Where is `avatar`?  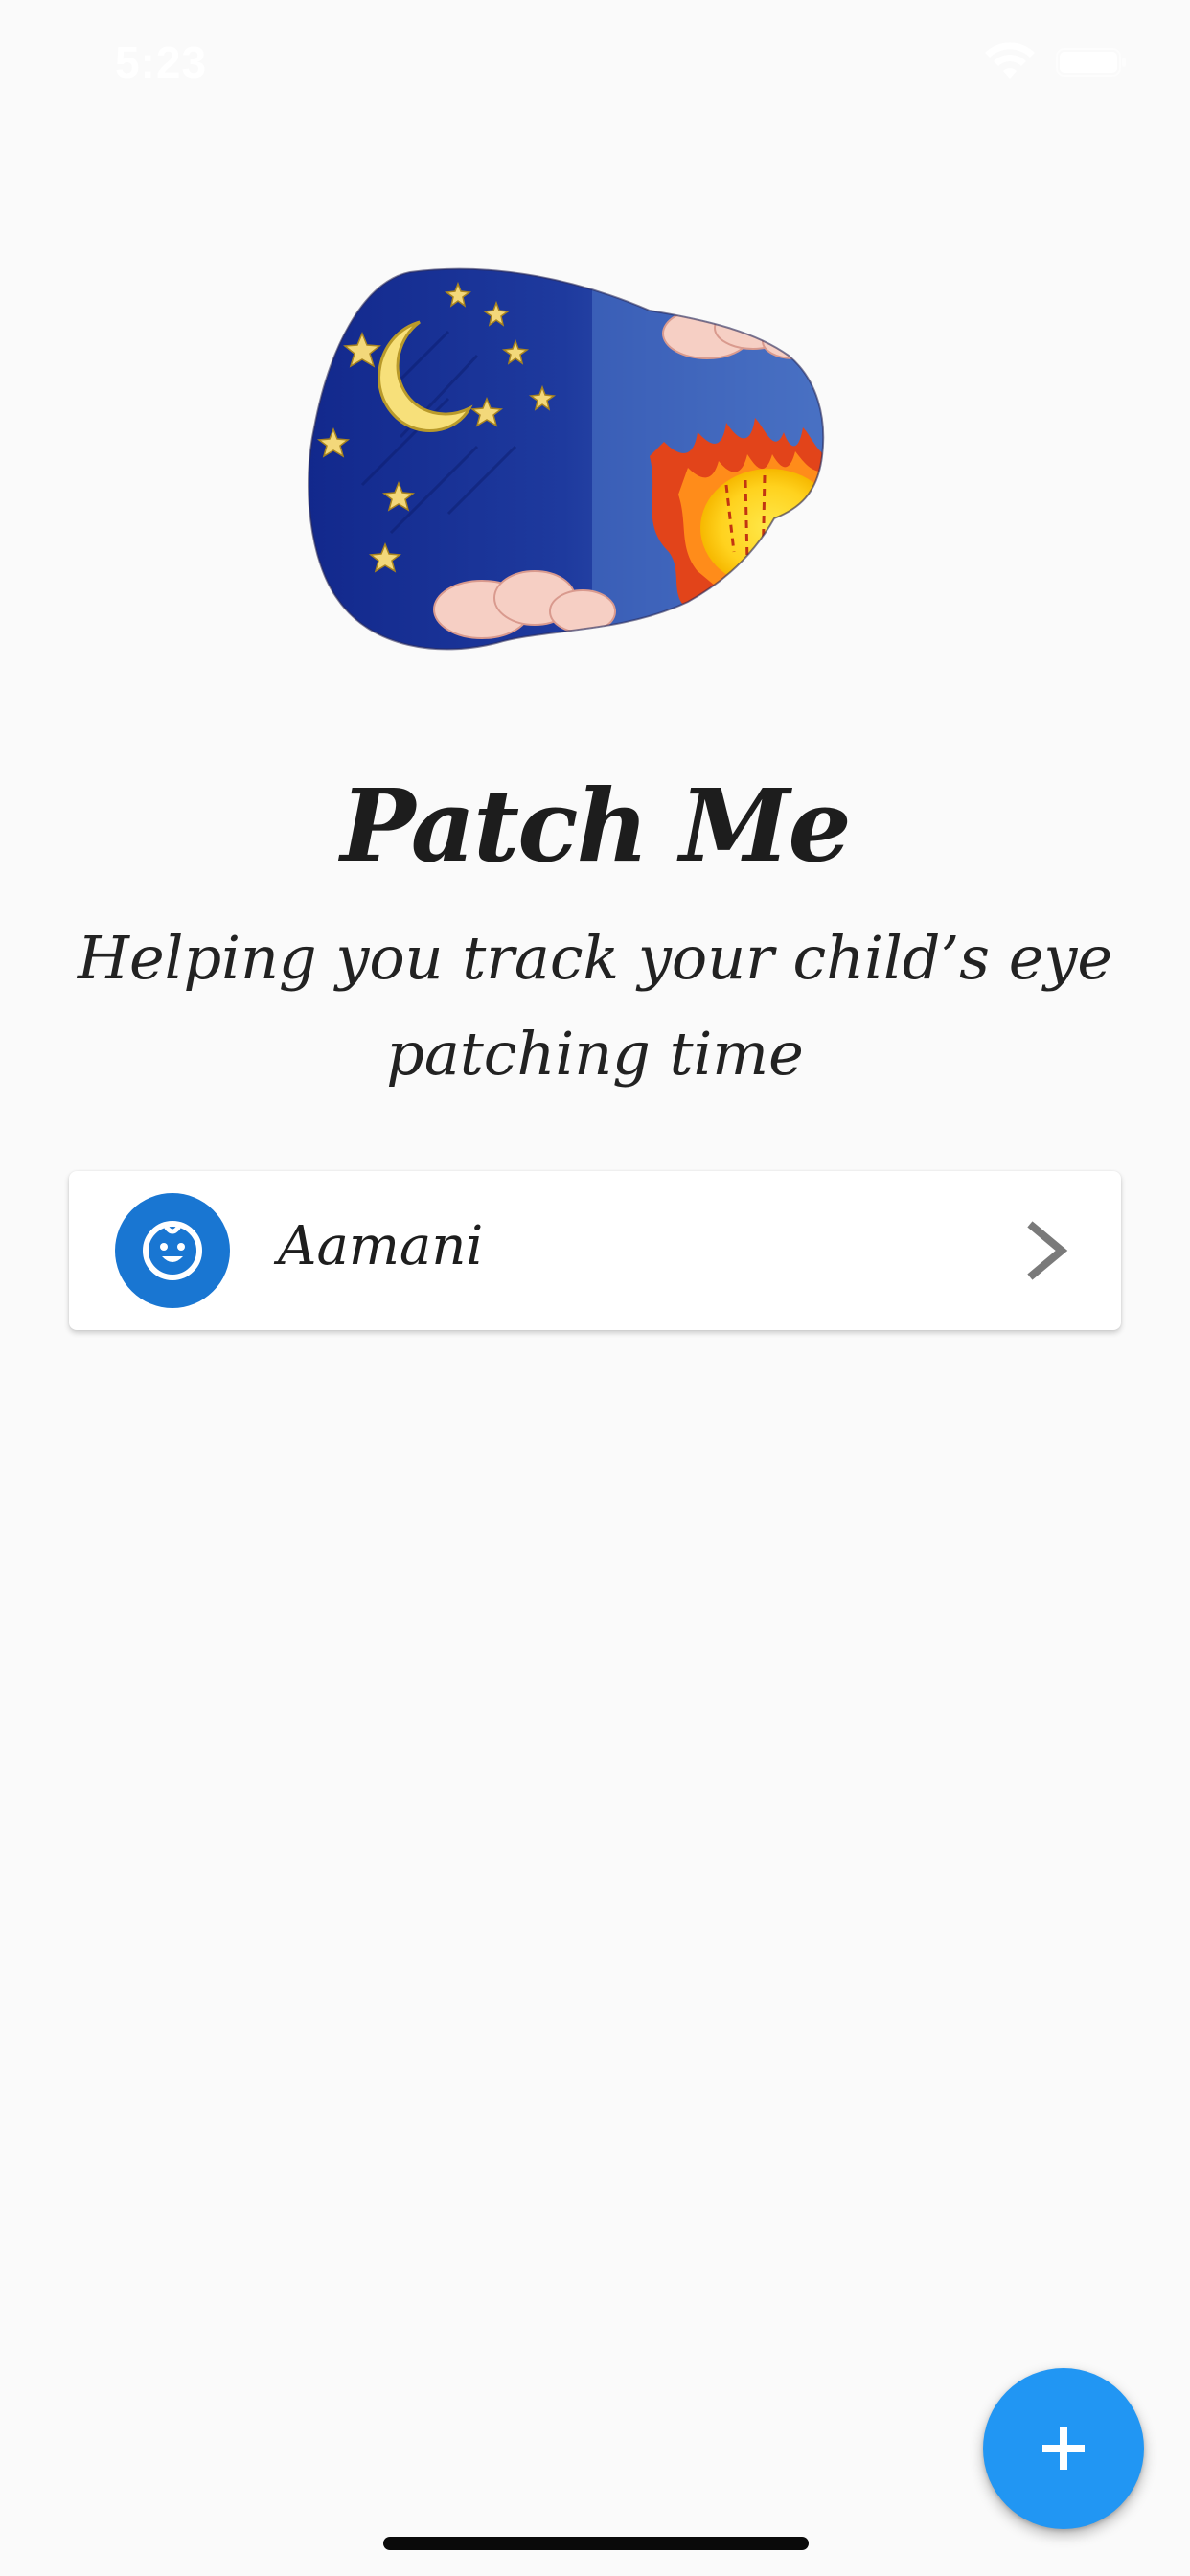 avatar is located at coordinates (172, 1250).